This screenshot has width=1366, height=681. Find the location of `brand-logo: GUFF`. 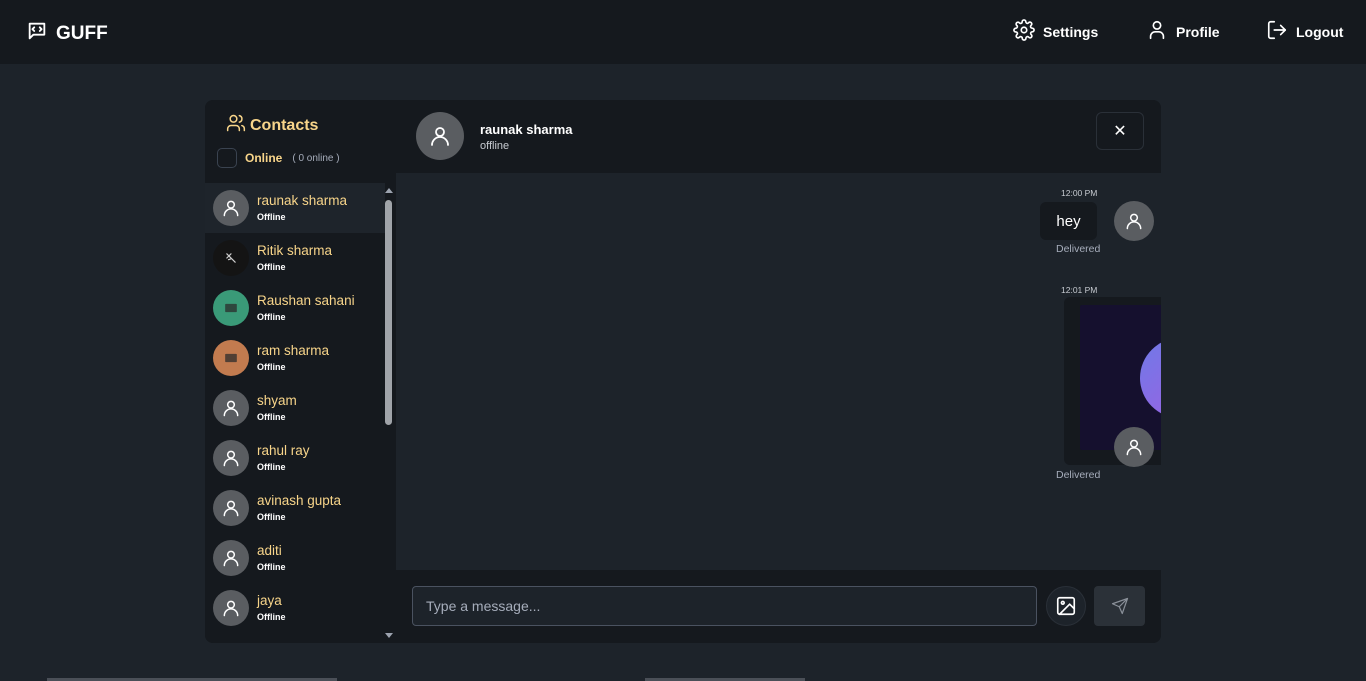

brand-logo: GUFF is located at coordinates (67, 34).